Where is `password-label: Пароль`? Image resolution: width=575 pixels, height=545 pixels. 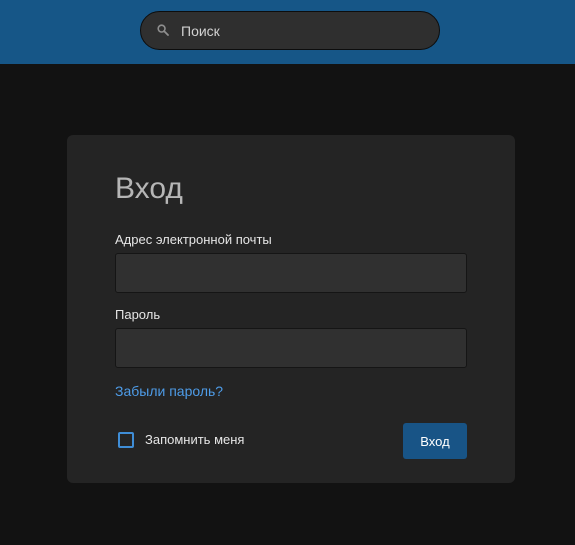
password-label: Пароль is located at coordinates (138, 314).